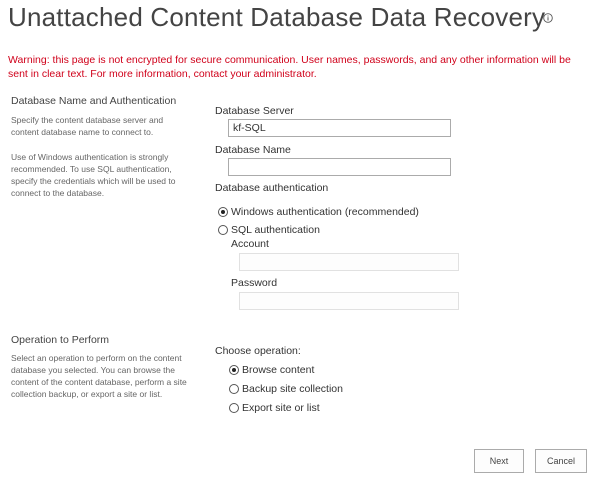 The width and height of the screenshot is (593, 477). Describe the element at coordinates (339, 167) in the screenshot. I see `database-name-input` at that location.